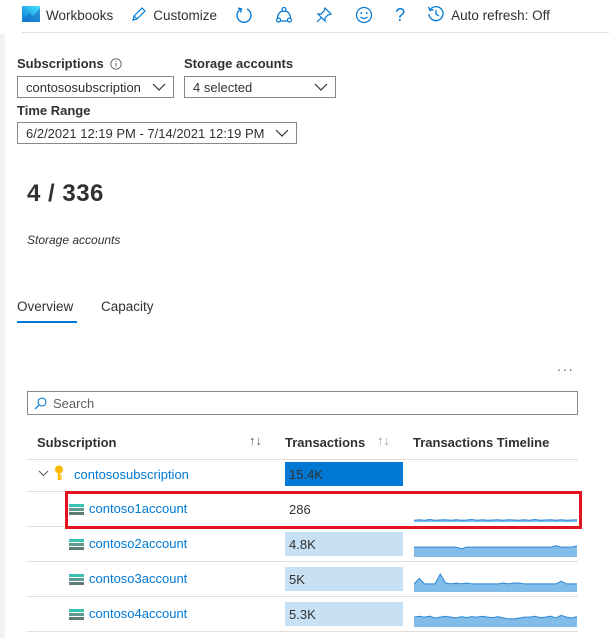 This screenshot has height=638, width=609. Describe the element at coordinates (300, 509) in the screenshot. I see `transactions-value: 286` at that location.